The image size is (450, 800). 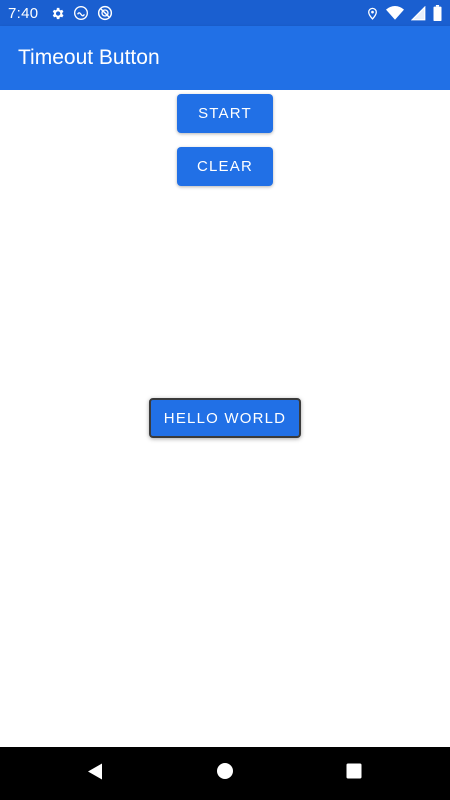 What do you see at coordinates (225, 13) in the screenshot?
I see `status-bar: 7:40` at bounding box center [225, 13].